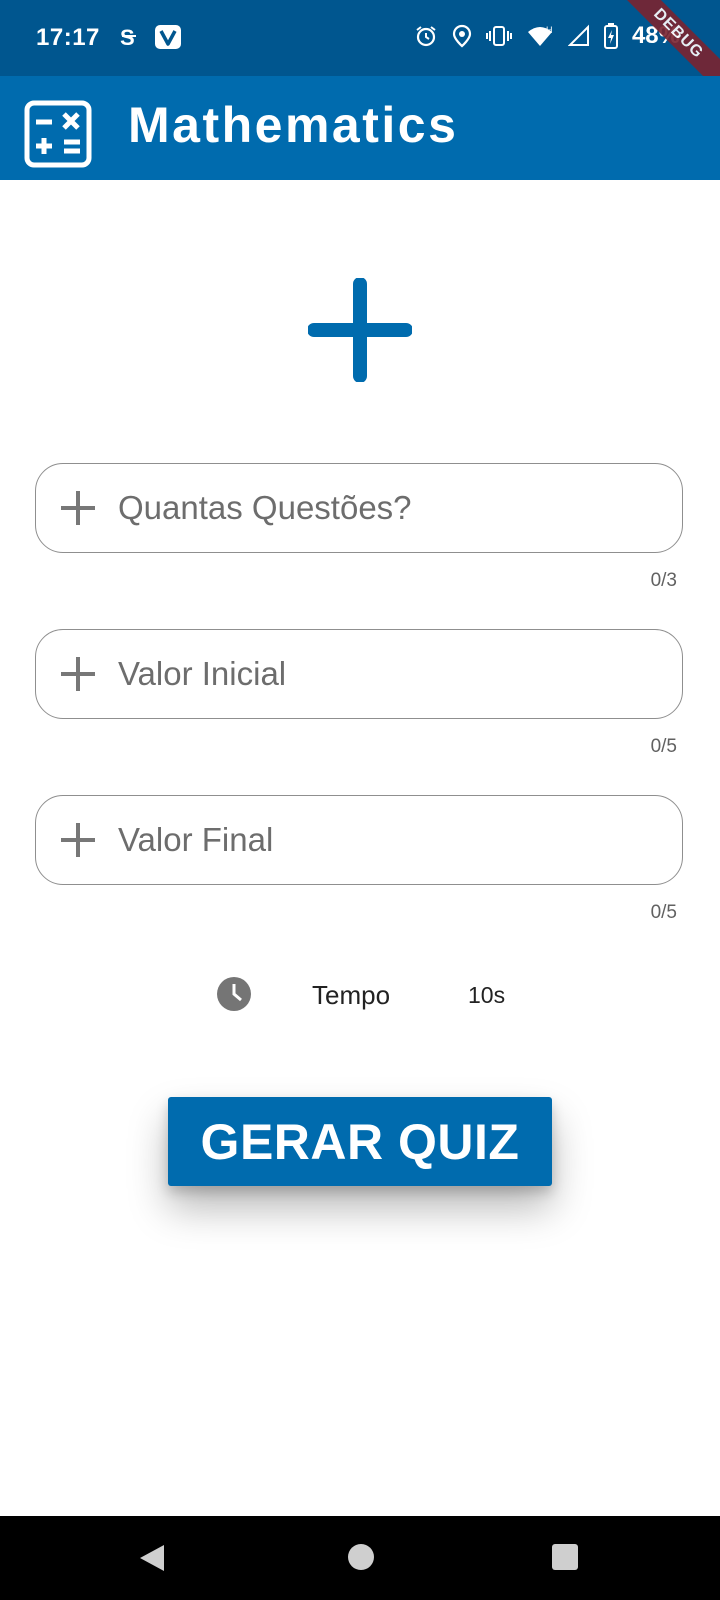  I want to click on tempo-label: Tempo, so click(351, 995).